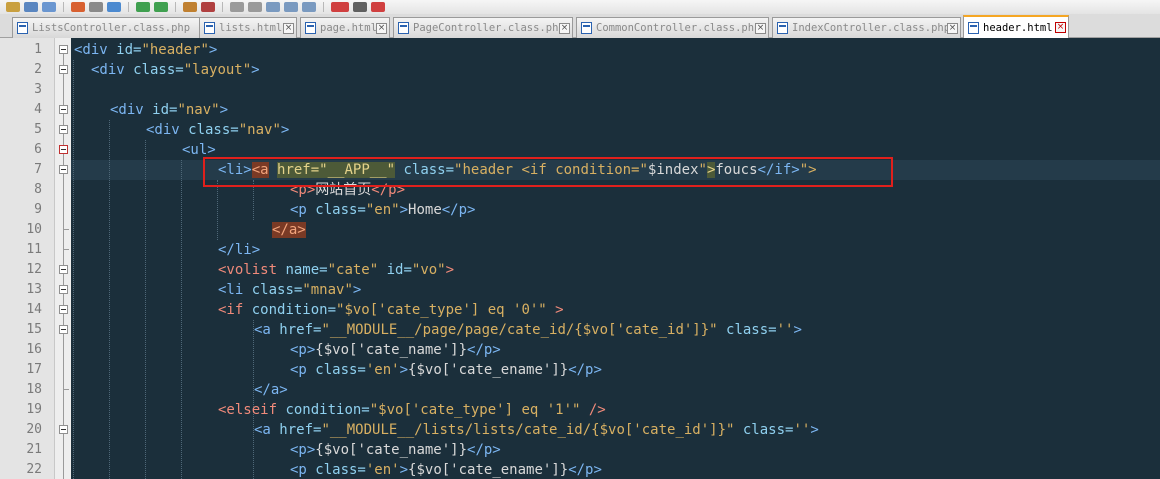 Image resolution: width=1160 pixels, height=479 pixels. What do you see at coordinates (31, 7) in the screenshot?
I see `save-icon` at bounding box center [31, 7].